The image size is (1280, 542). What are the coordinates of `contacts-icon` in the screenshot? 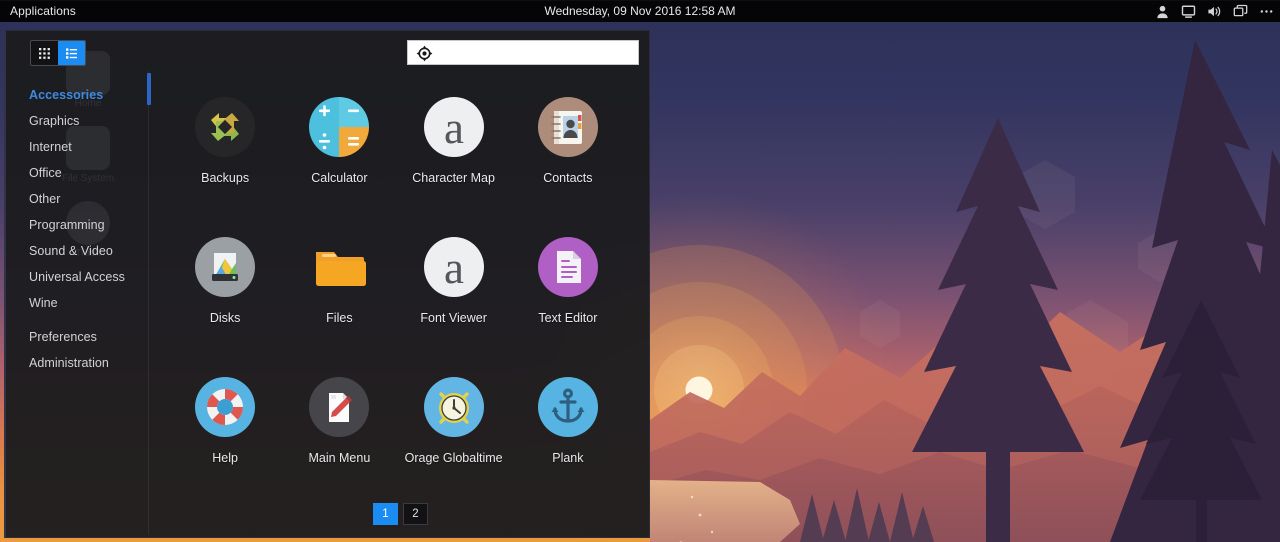 It's located at (568, 127).